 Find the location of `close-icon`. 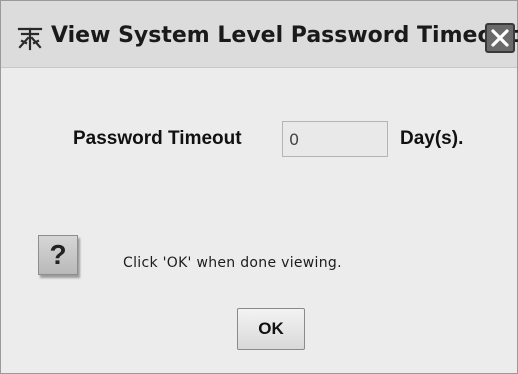

close-icon is located at coordinates (500, 38).